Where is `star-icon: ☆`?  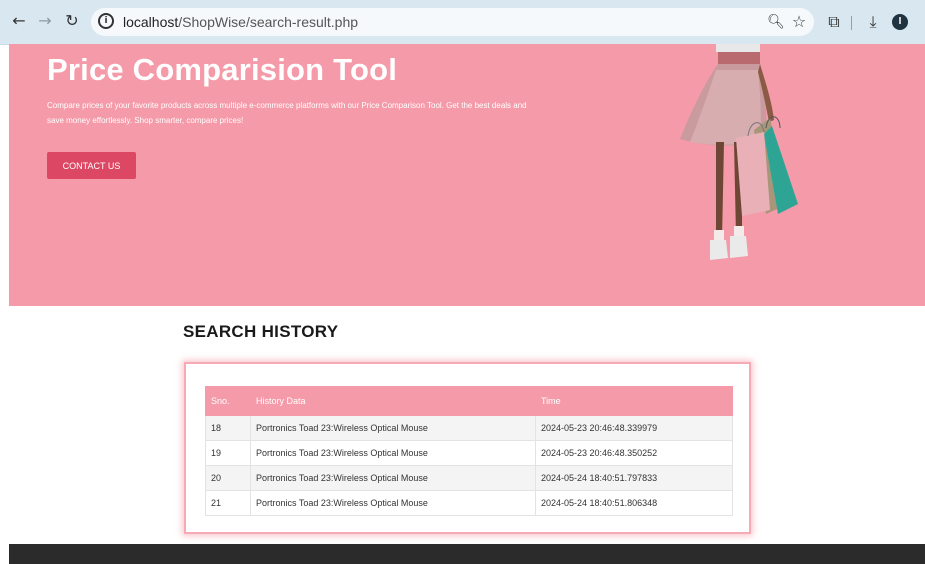 star-icon: ☆ is located at coordinates (799, 22).